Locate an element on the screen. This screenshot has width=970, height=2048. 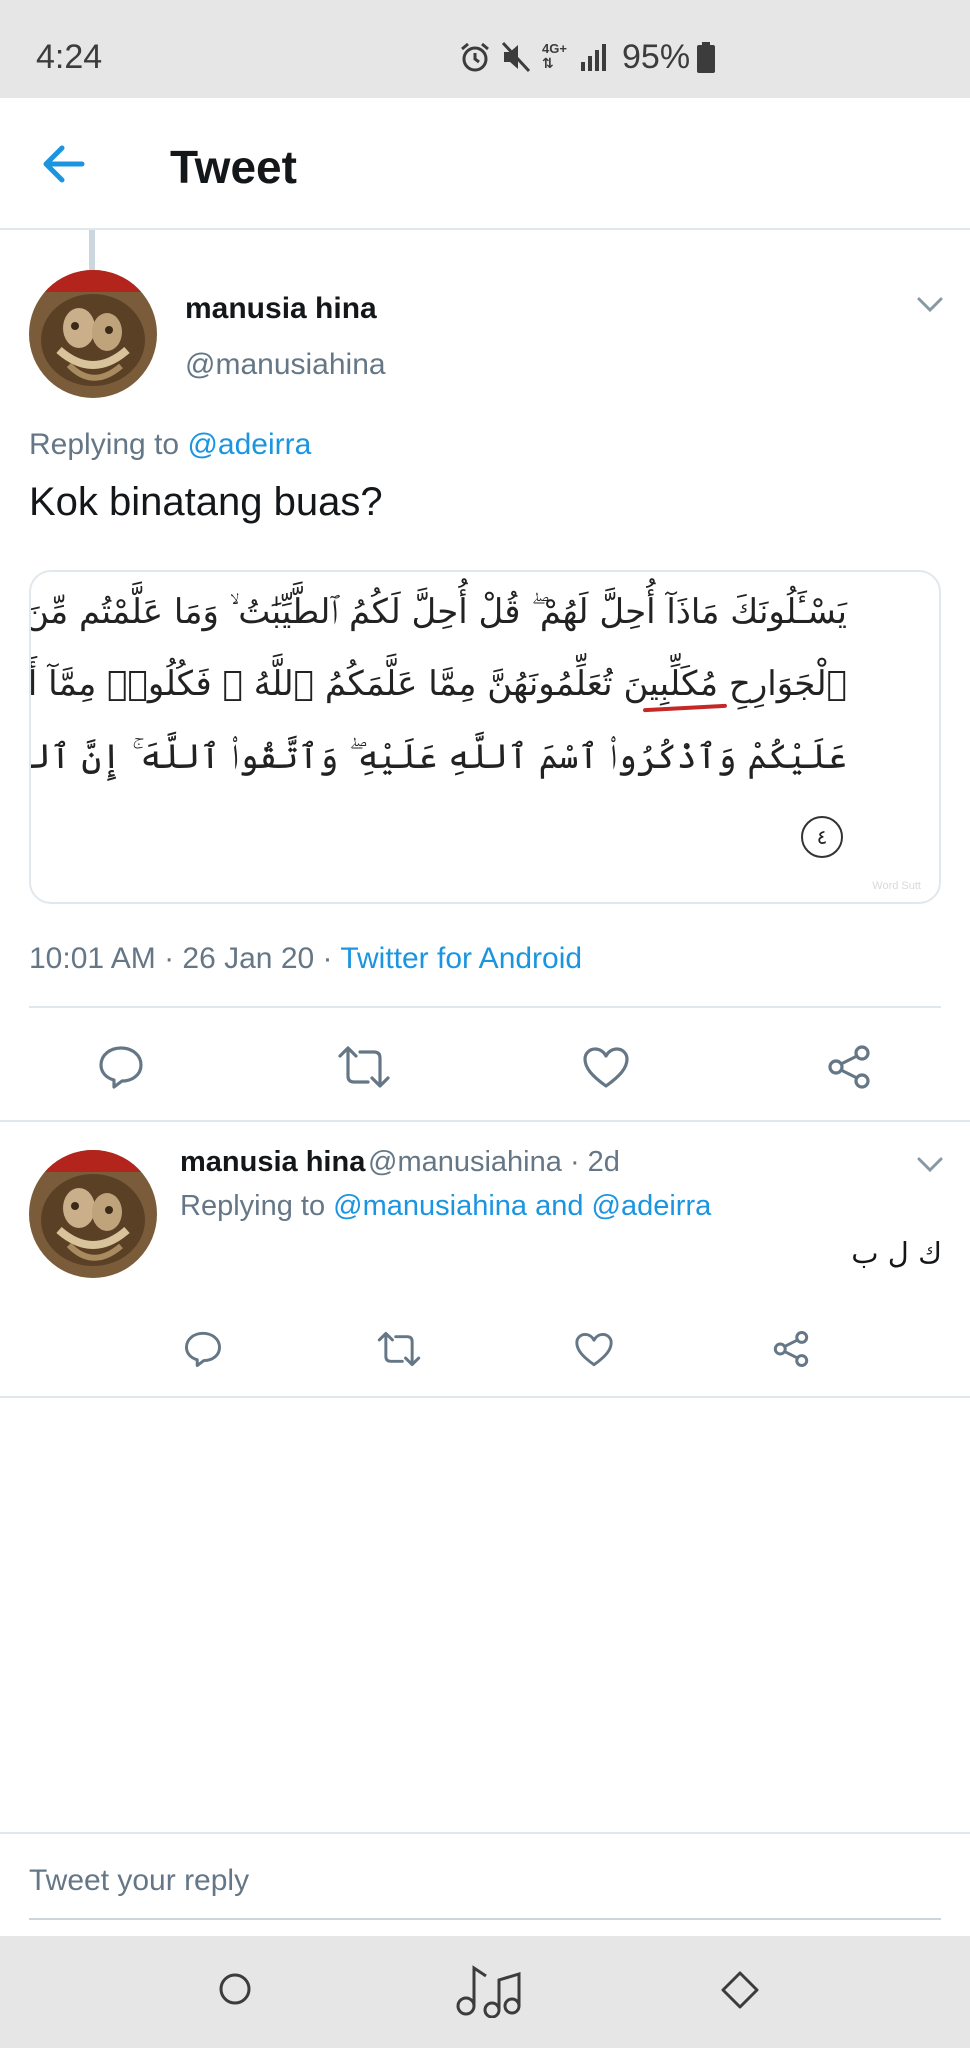
arrow-left-icon is located at coordinates (63, 164).